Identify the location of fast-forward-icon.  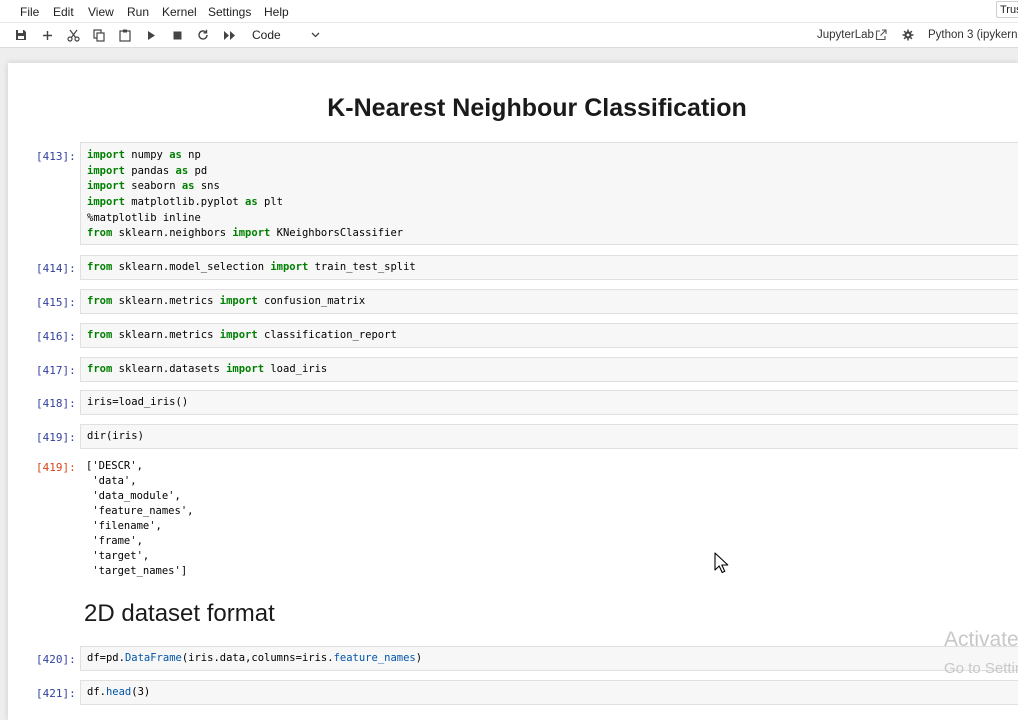
(229, 35).